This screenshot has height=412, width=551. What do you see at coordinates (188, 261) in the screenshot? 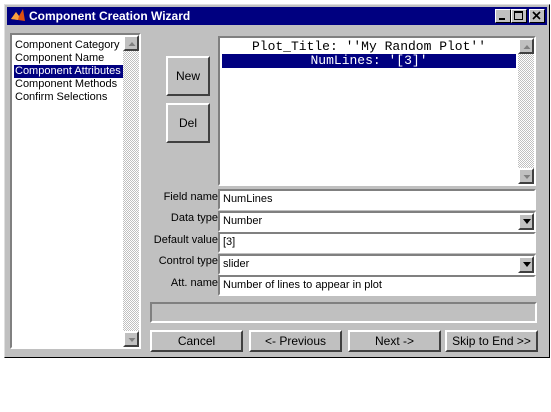
I see `control-type-label: Control type` at bounding box center [188, 261].